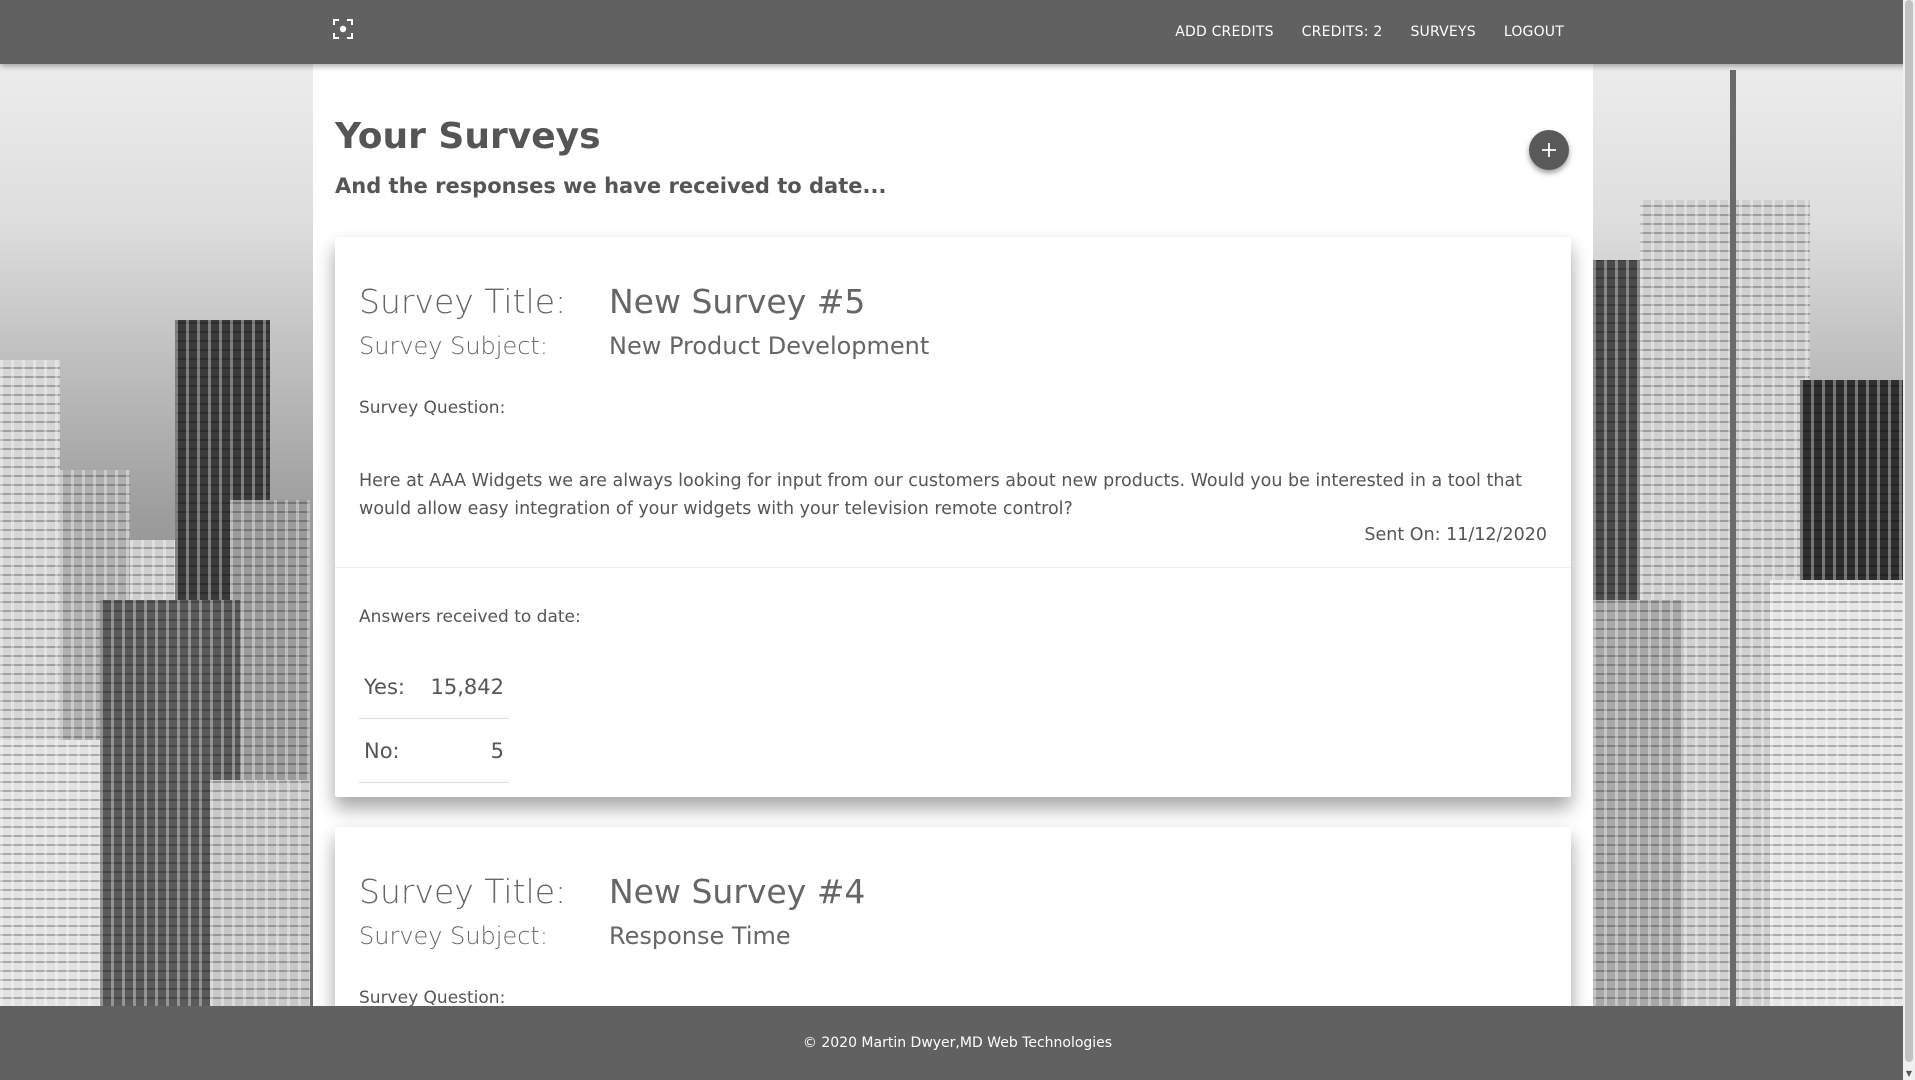 Image resolution: width=1915 pixels, height=1080 pixels. Describe the element at coordinates (1534, 32) in the screenshot. I see `logout-link: LOGOUT` at that location.